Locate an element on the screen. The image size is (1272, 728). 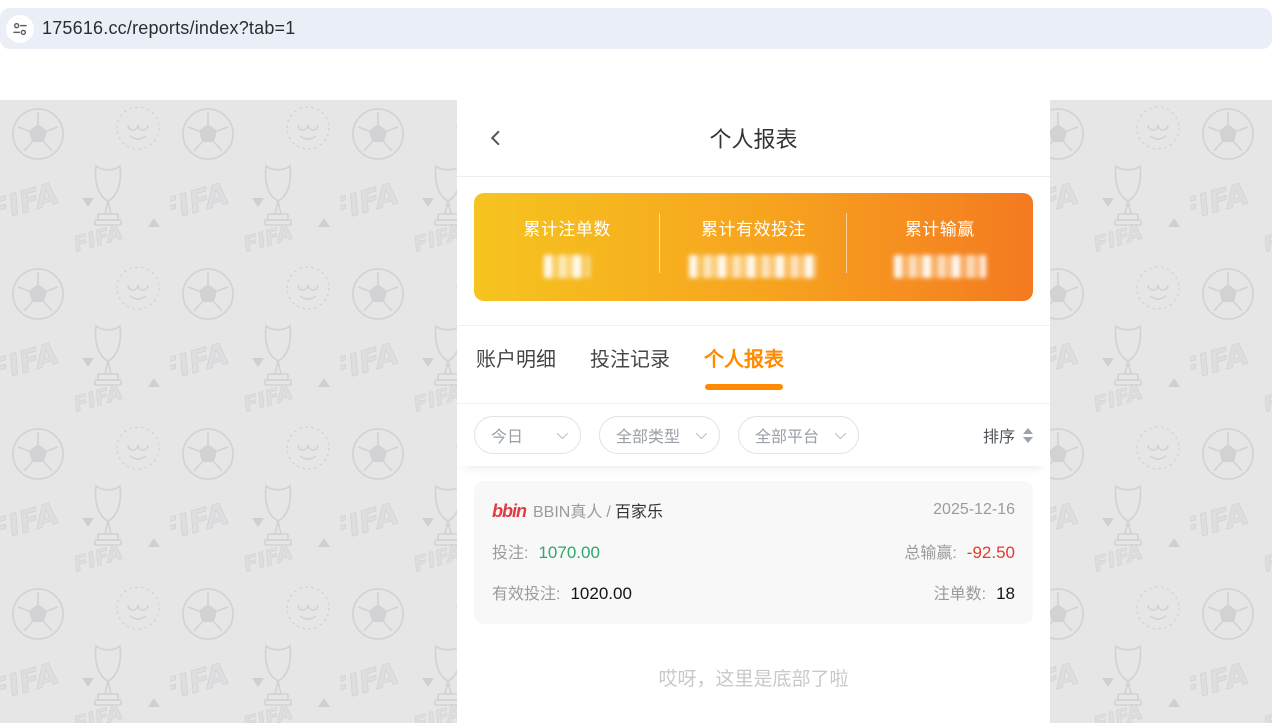
platform-filter-dropdown: 全部平台 is located at coordinates (798, 435).